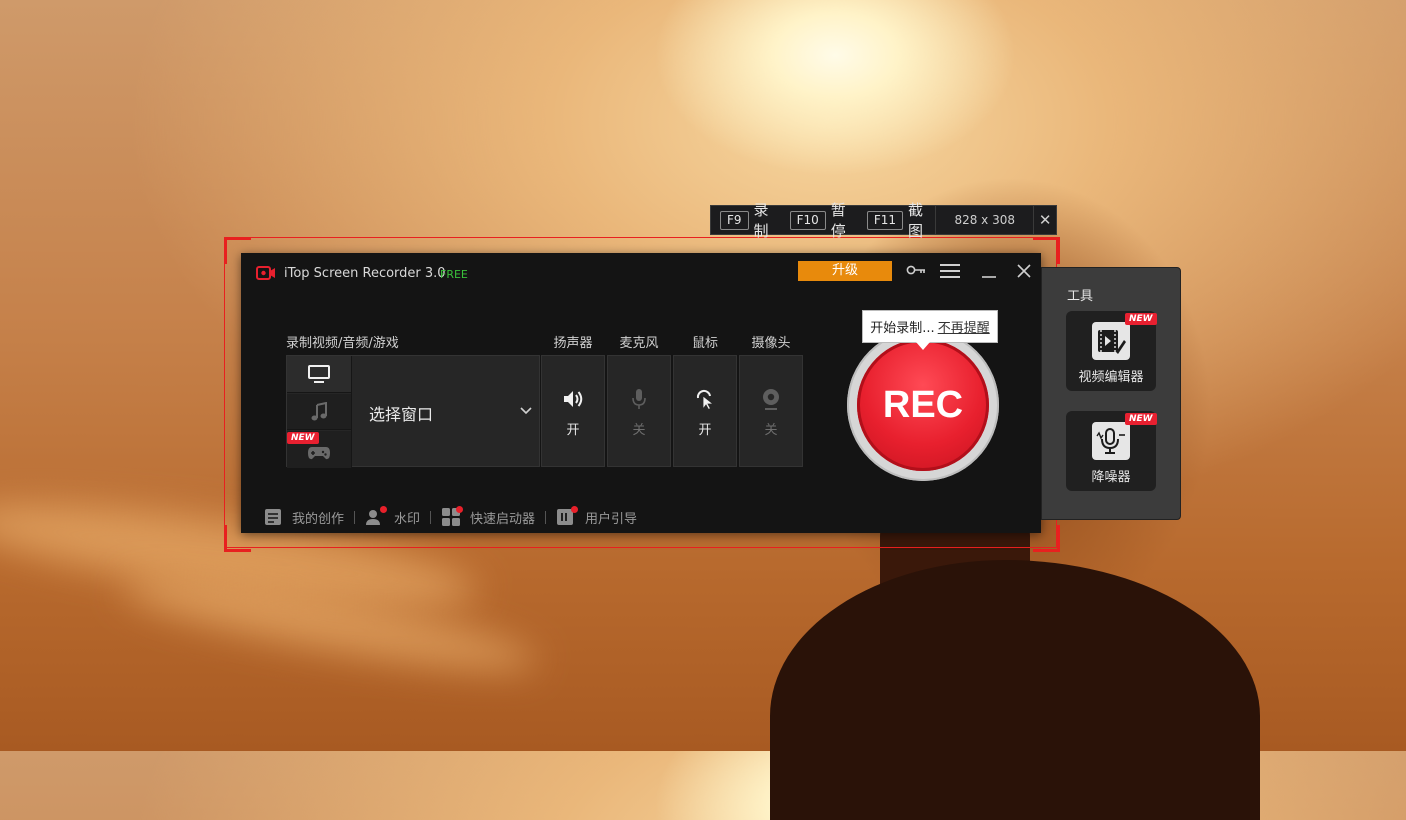  I want to click on hotkey-label-screenshot: 截图, so click(915, 220).